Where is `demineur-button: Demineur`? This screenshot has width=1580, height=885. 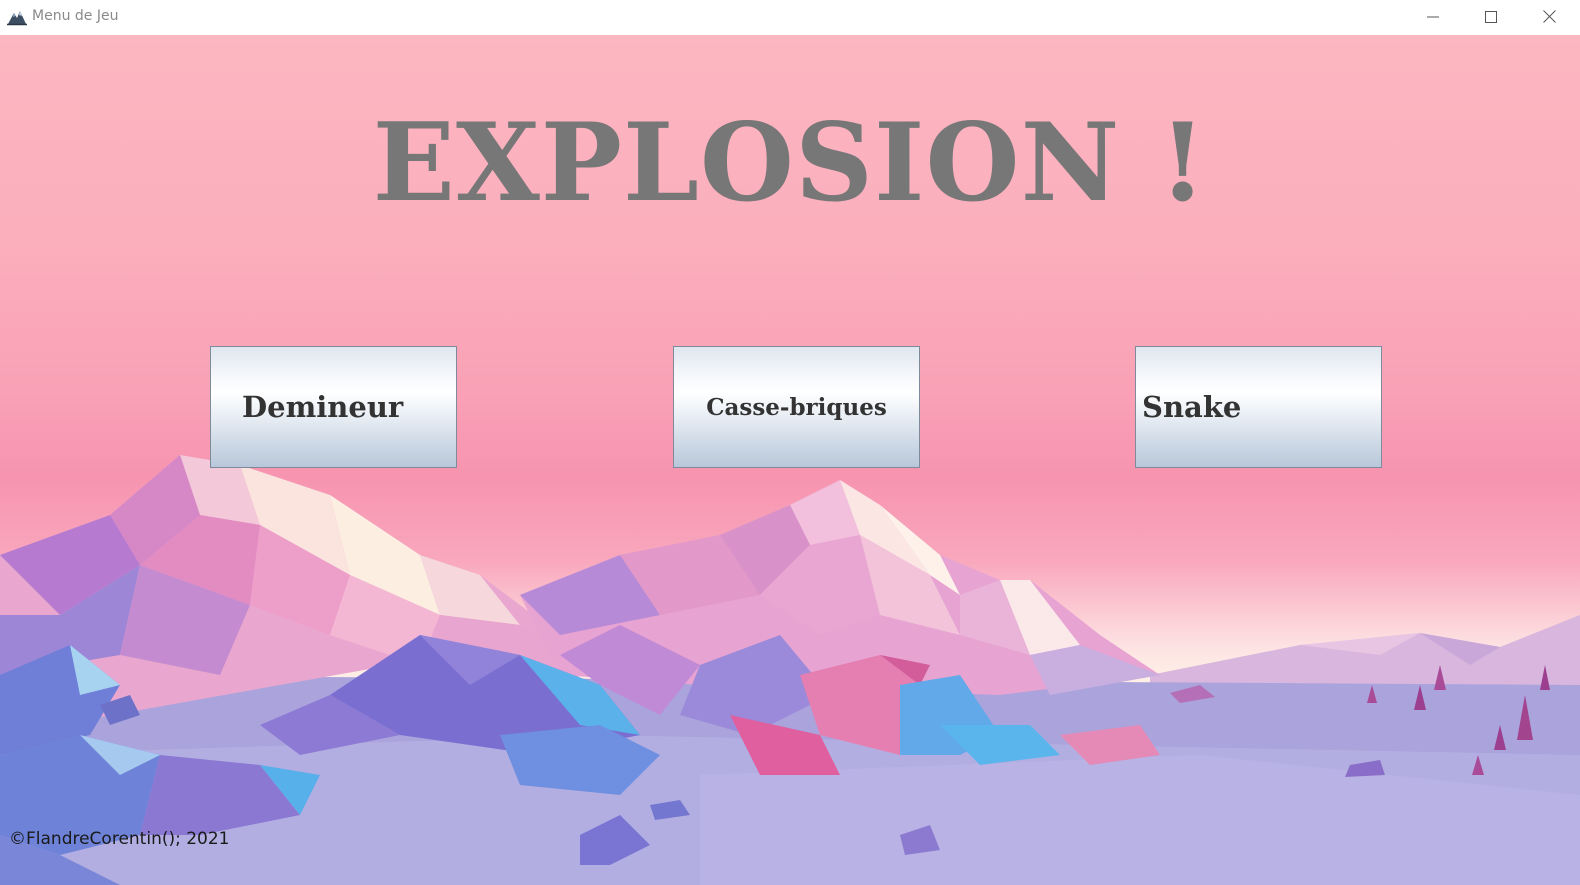
demineur-button: Demineur is located at coordinates (333, 407).